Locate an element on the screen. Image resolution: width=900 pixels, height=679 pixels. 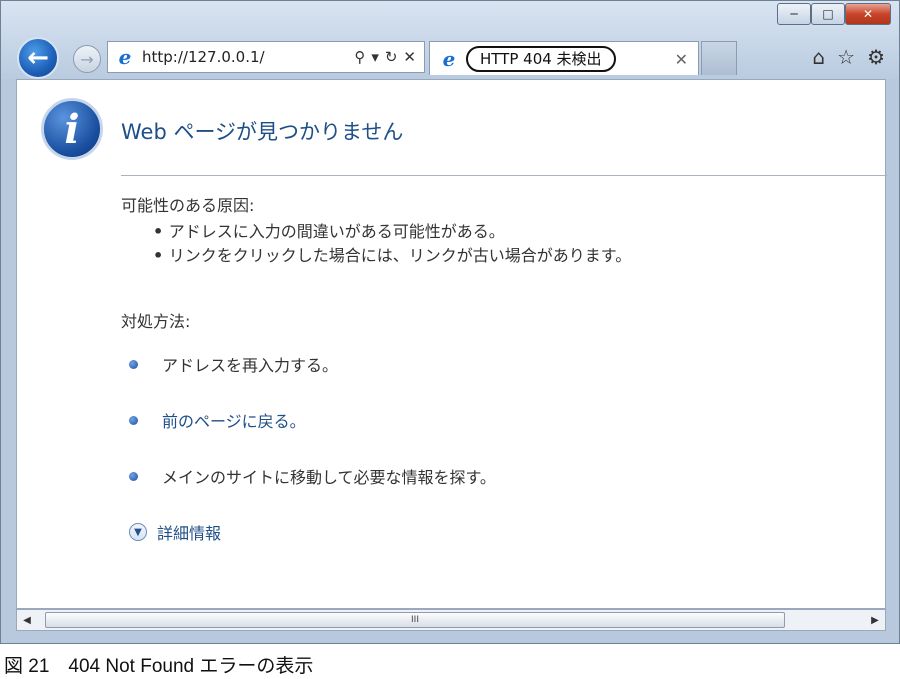
action-retype-address: アドレスを再入力する。 is located at coordinates (233, 364).